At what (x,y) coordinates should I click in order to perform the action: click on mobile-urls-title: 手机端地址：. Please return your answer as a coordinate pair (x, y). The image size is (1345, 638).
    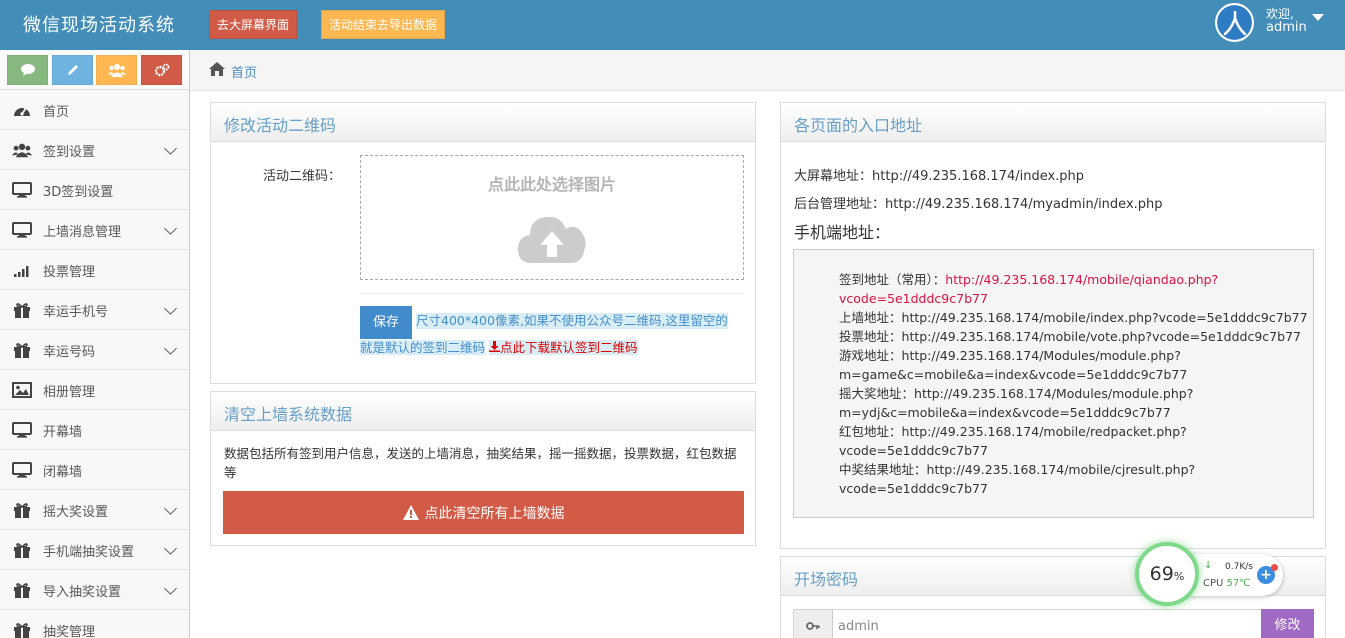
    Looking at the image, I should click on (842, 232).